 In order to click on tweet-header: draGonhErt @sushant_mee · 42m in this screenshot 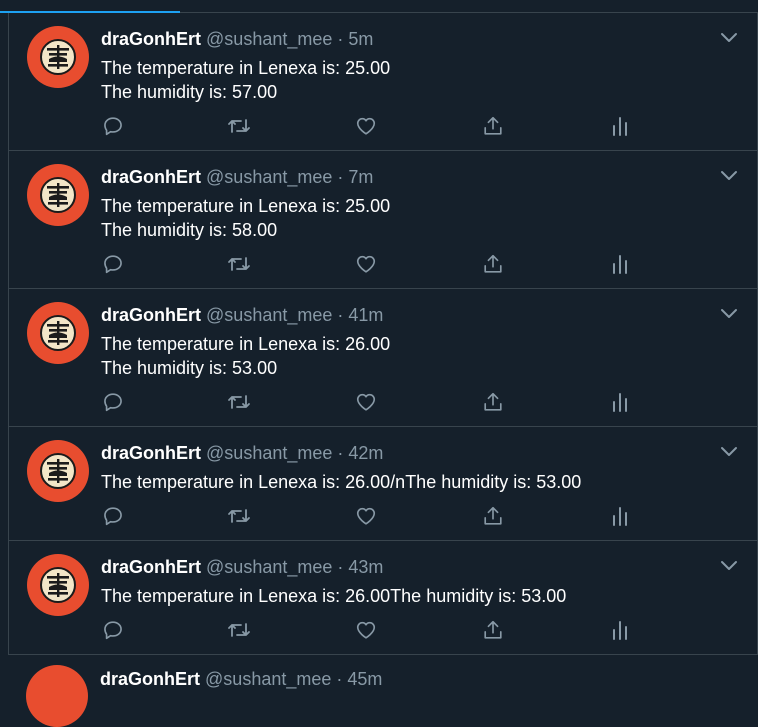, I will do `click(242, 453)`.